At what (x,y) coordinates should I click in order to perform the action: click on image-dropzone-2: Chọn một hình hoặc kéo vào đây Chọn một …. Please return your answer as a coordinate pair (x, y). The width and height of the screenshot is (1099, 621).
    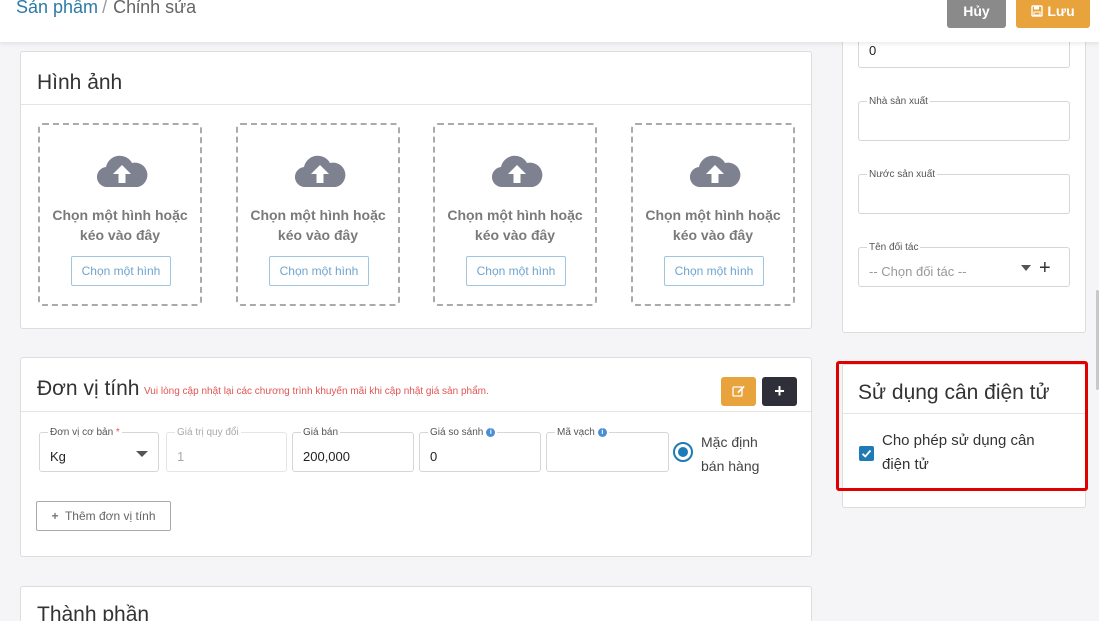
    Looking at the image, I should click on (318, 214).